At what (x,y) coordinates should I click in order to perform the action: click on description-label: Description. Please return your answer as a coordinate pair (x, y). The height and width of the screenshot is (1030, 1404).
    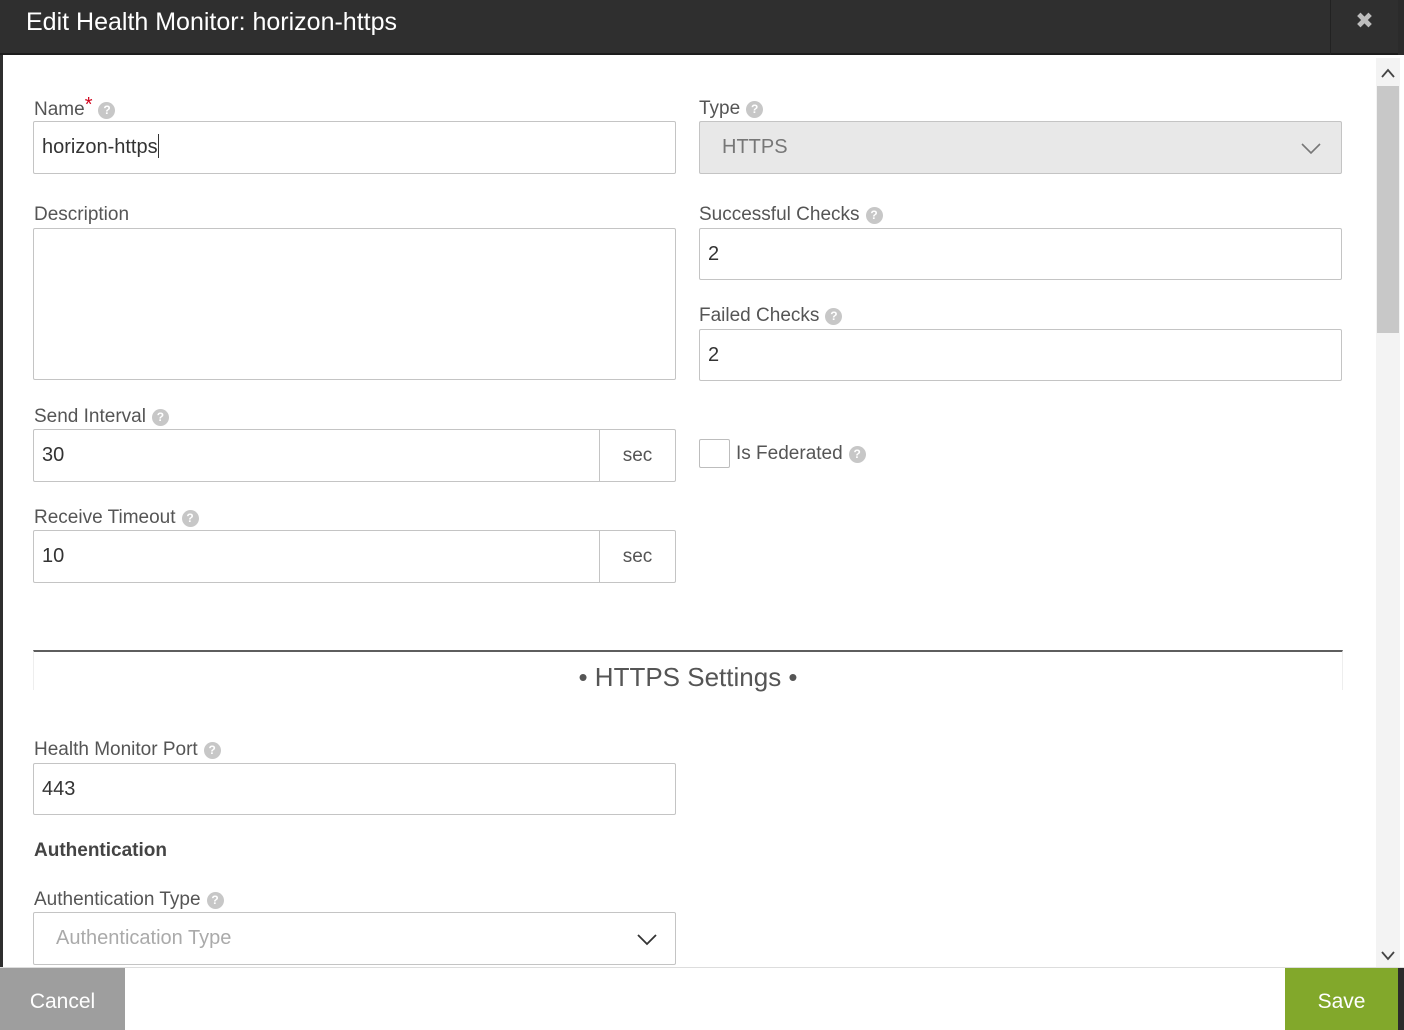
    Looking at the image, I should click on (82, 214).